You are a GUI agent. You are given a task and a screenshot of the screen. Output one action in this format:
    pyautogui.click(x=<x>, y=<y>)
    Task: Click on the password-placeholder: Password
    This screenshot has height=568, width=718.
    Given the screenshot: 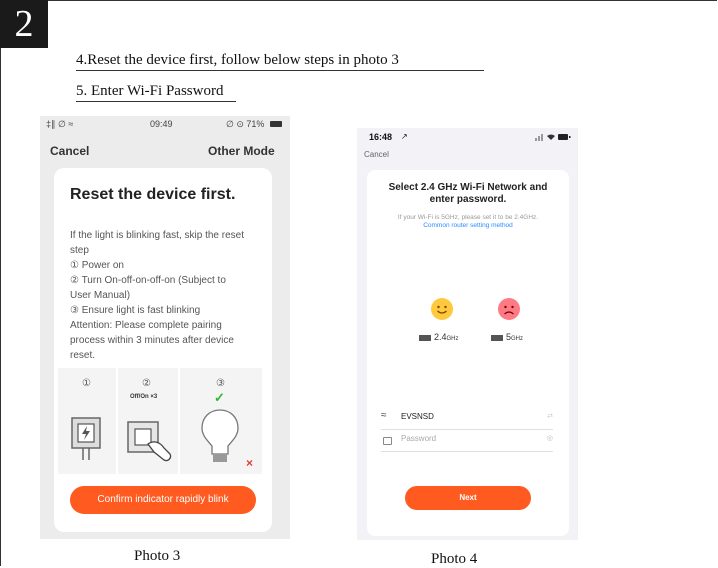 What is the action you would take?
    pyautogui.click(x=419, y=438)
    